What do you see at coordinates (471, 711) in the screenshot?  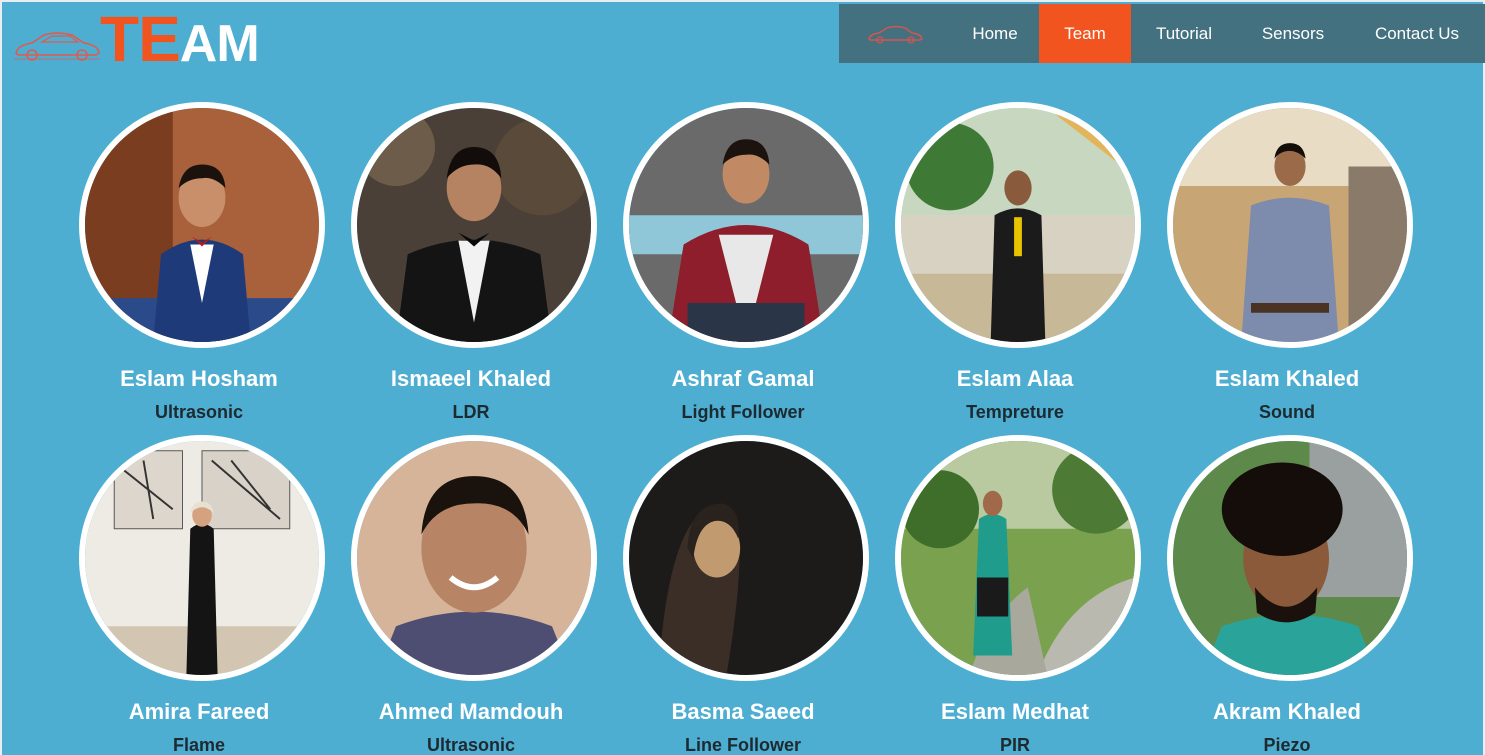 I see `member-name: Ahmed Mamdouh` at bounding box center [471, 711].